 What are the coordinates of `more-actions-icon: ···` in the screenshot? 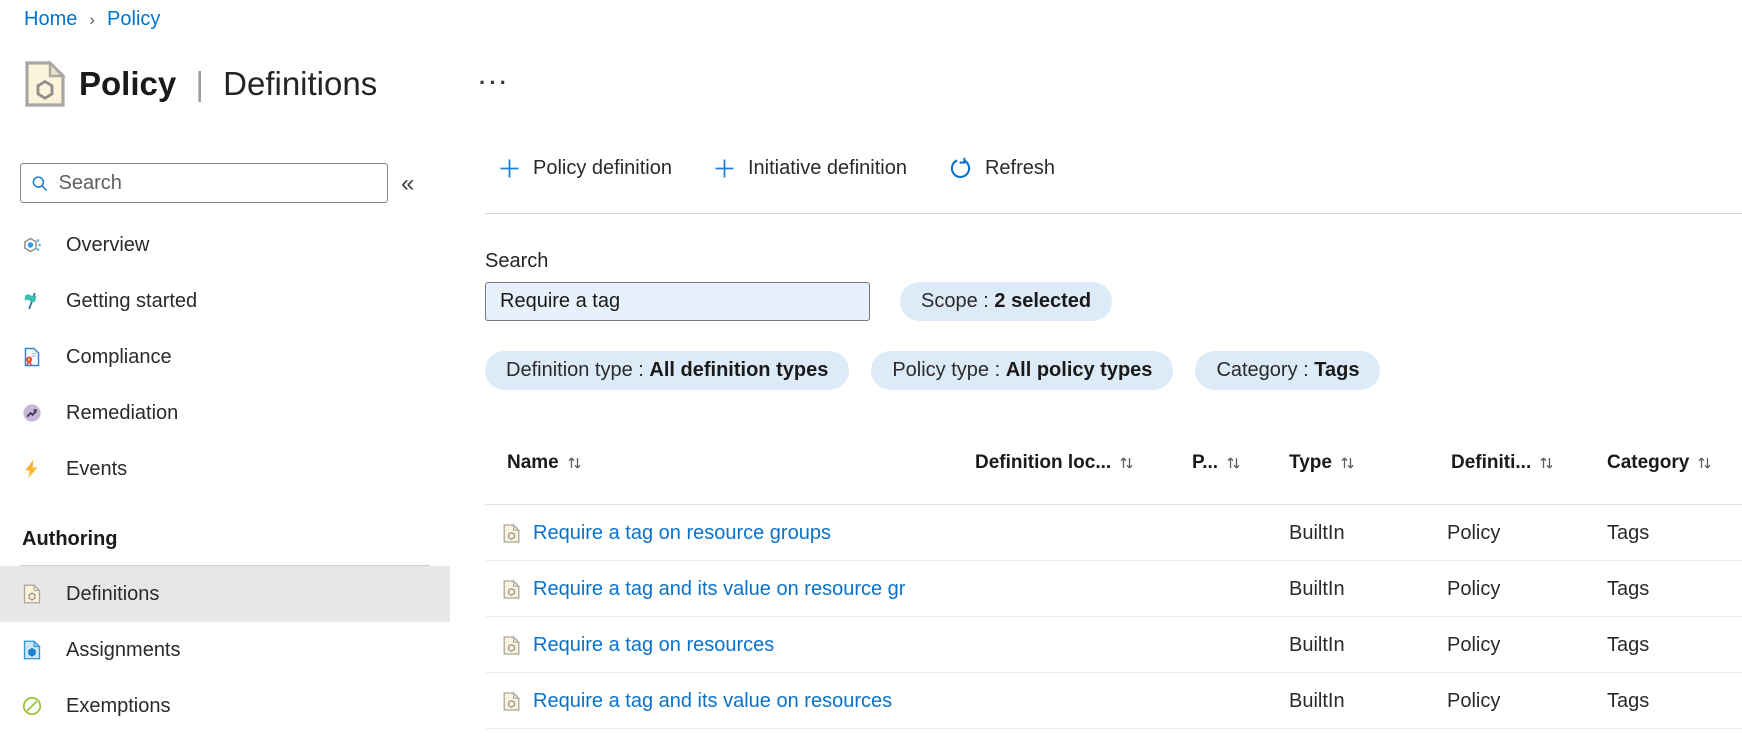 It's located at (494, 83).